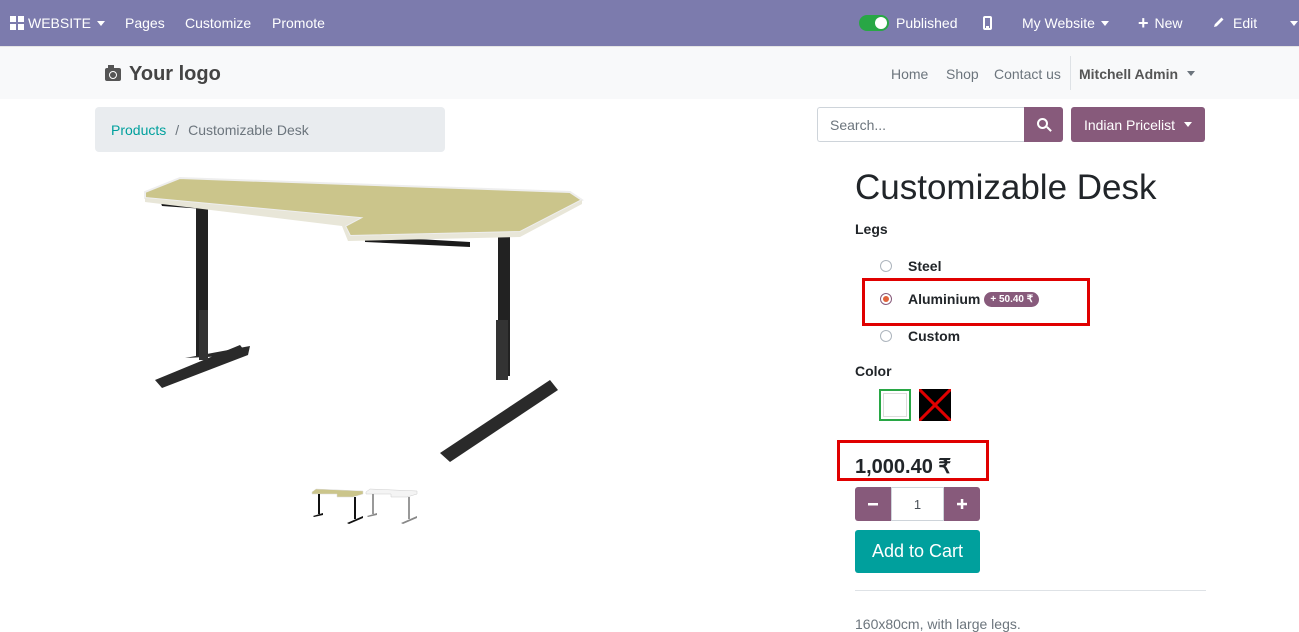 This screenshot has width=1299, height=632. I want to click on minus-icon, so click(873, 504).